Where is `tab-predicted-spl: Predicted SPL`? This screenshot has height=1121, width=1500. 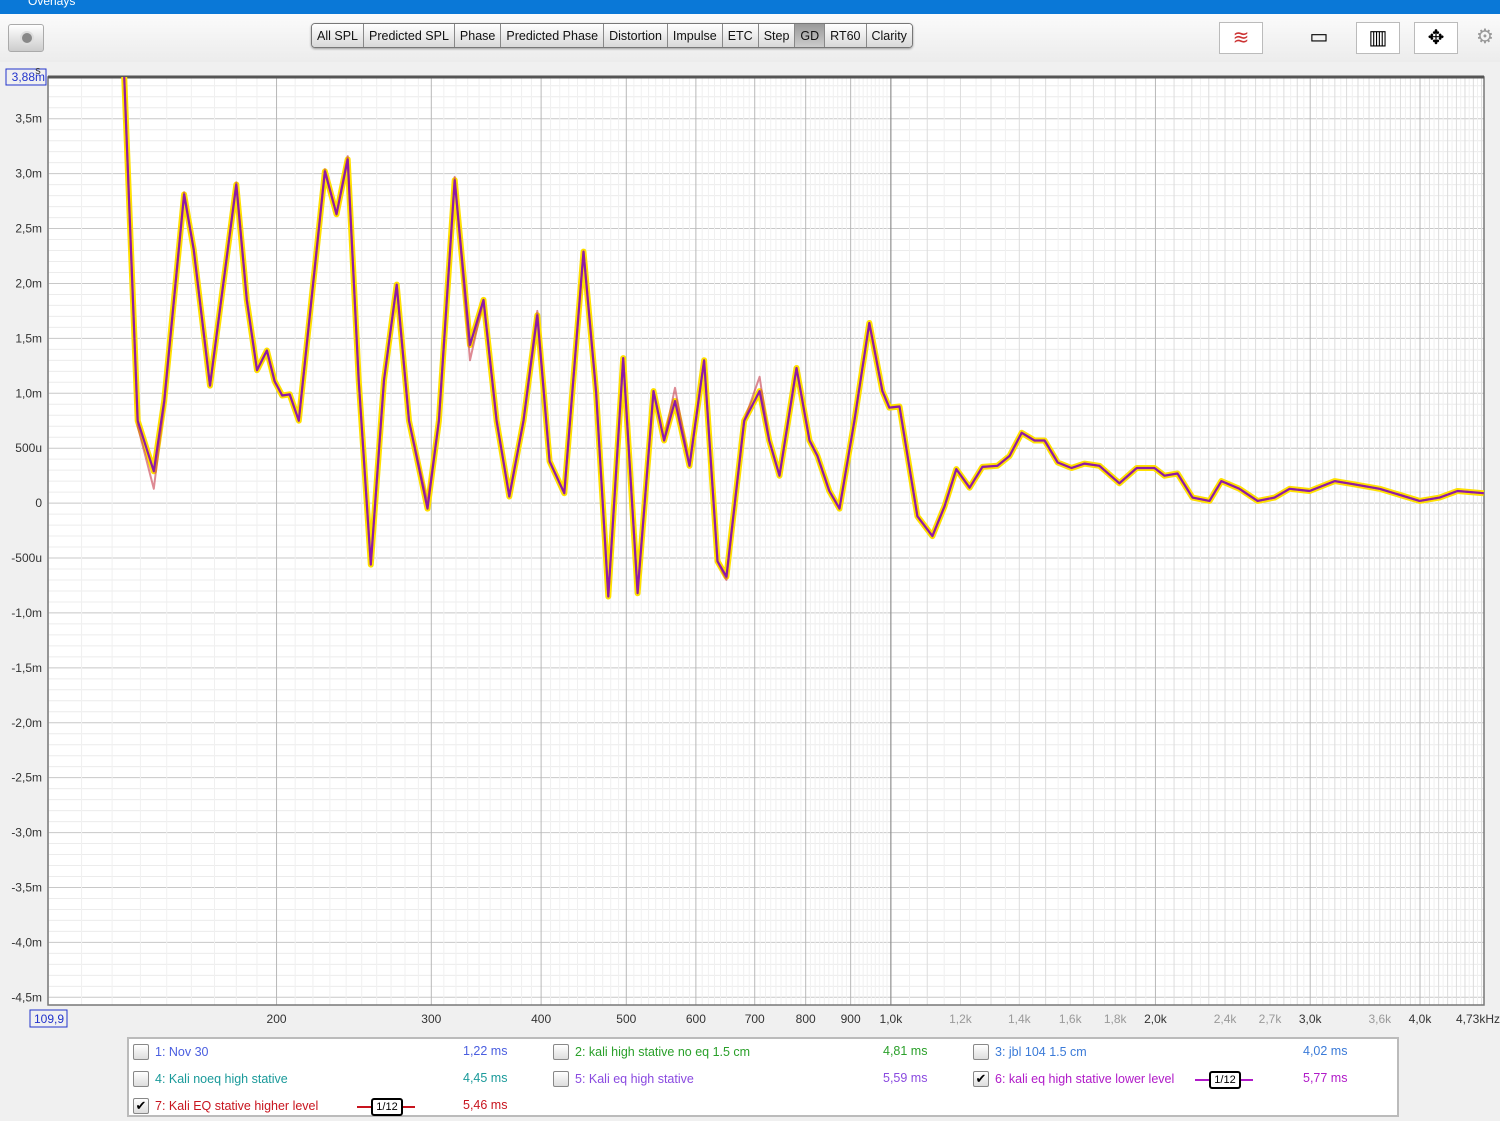 tab-predicted-spl: Predicted SPL is located at coordinates (409, 35).